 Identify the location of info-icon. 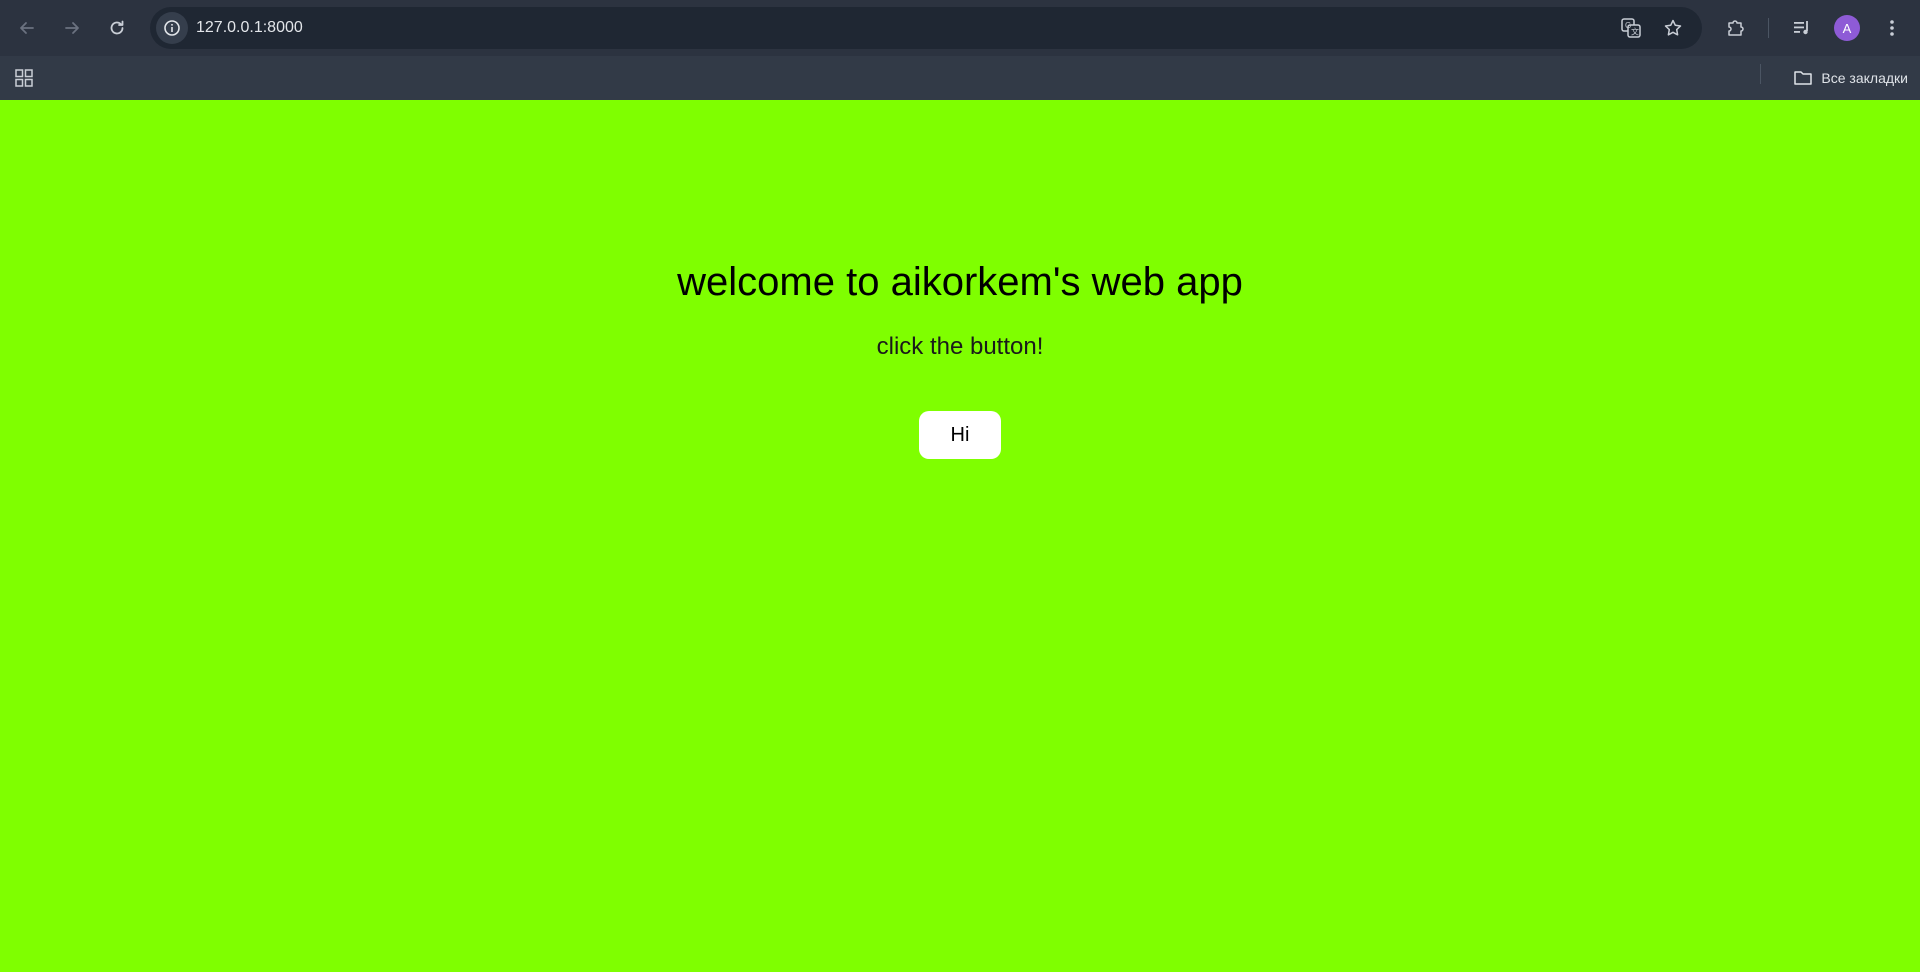
(172, 28).